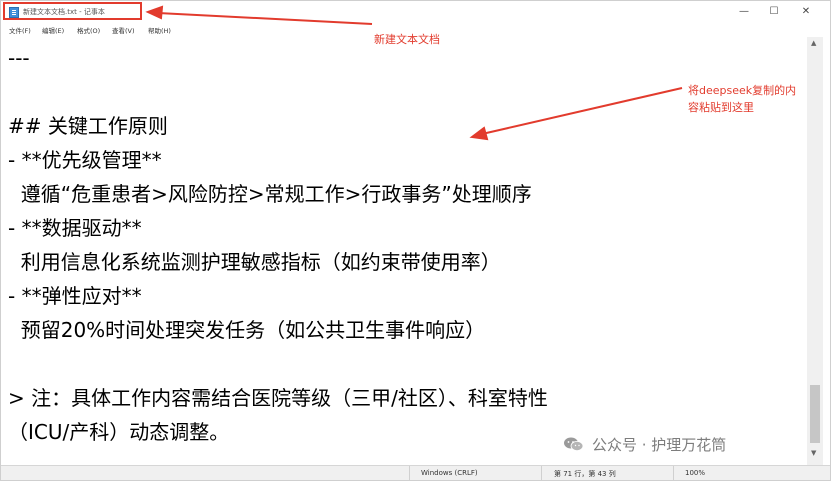 Image resolution: width=831 pixels, height=481 pixels. I want to click on watermark-text: 公众号 · 护理万花筒, so click(659, 445).